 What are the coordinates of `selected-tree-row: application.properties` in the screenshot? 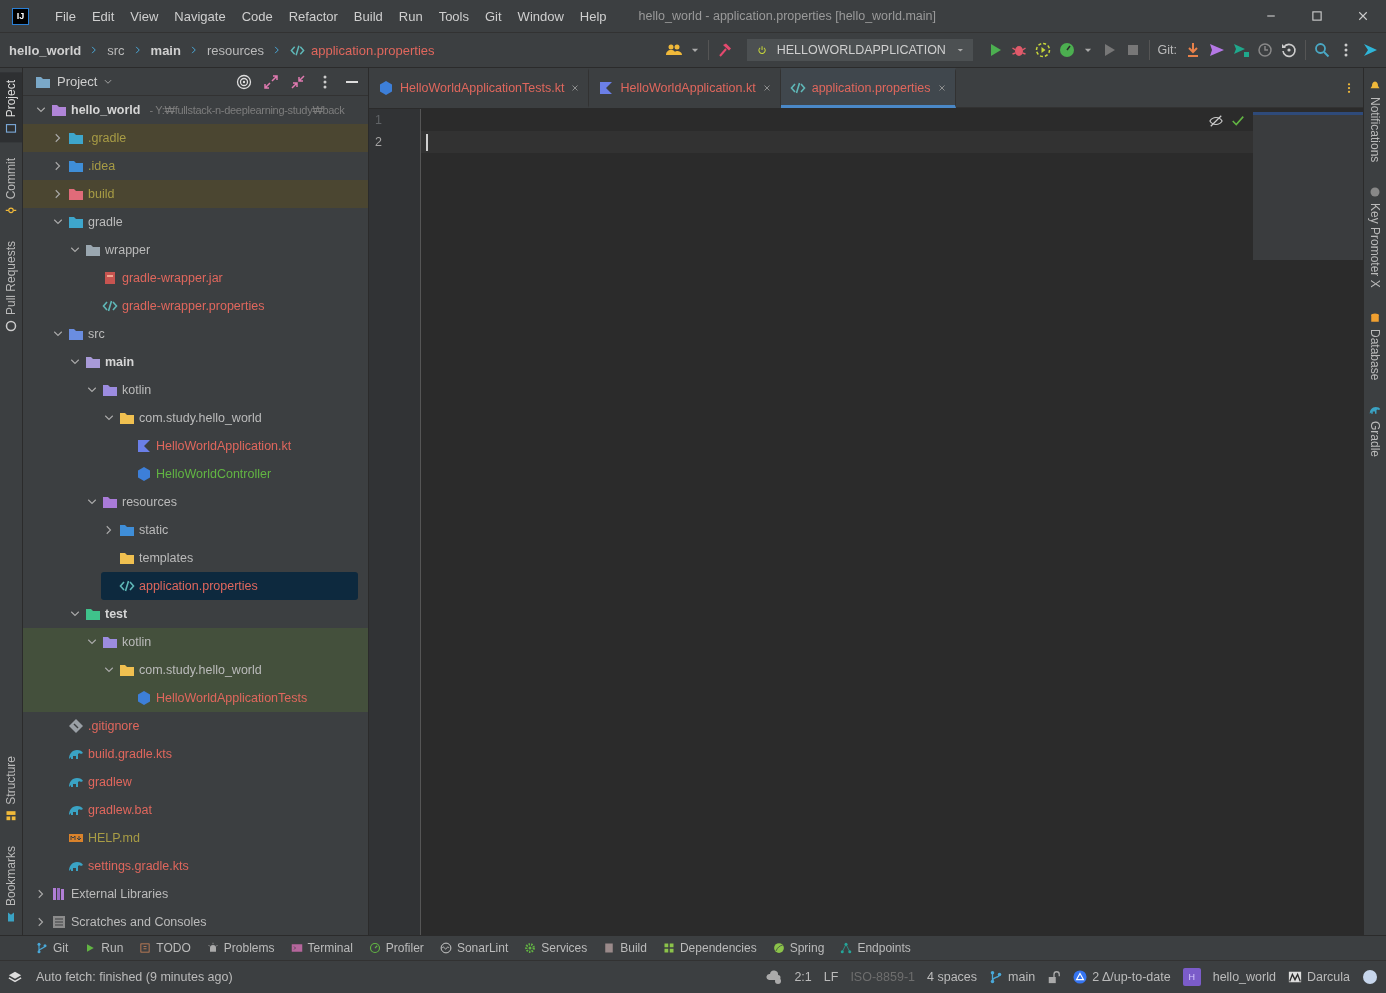 It's located at (229, 586).